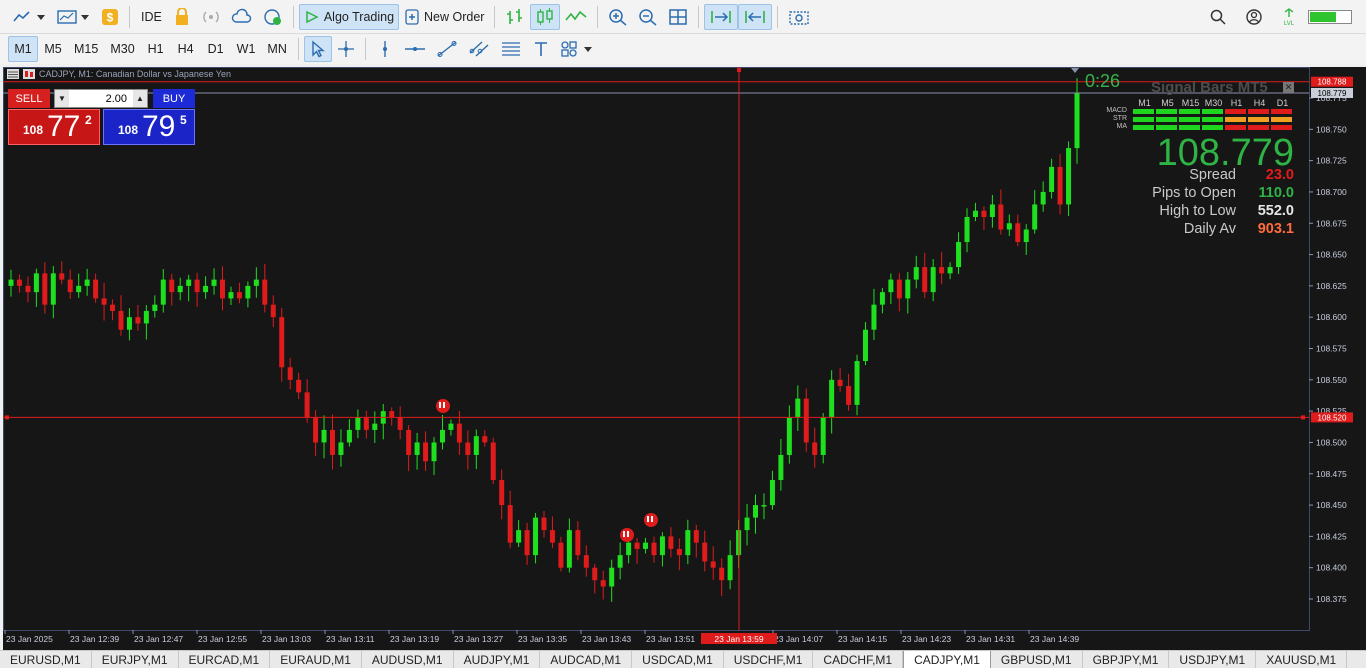 Image resolution: width=1366 pixels, height=668 pixels. I want to click on market-icon: $, so click(110, 17).